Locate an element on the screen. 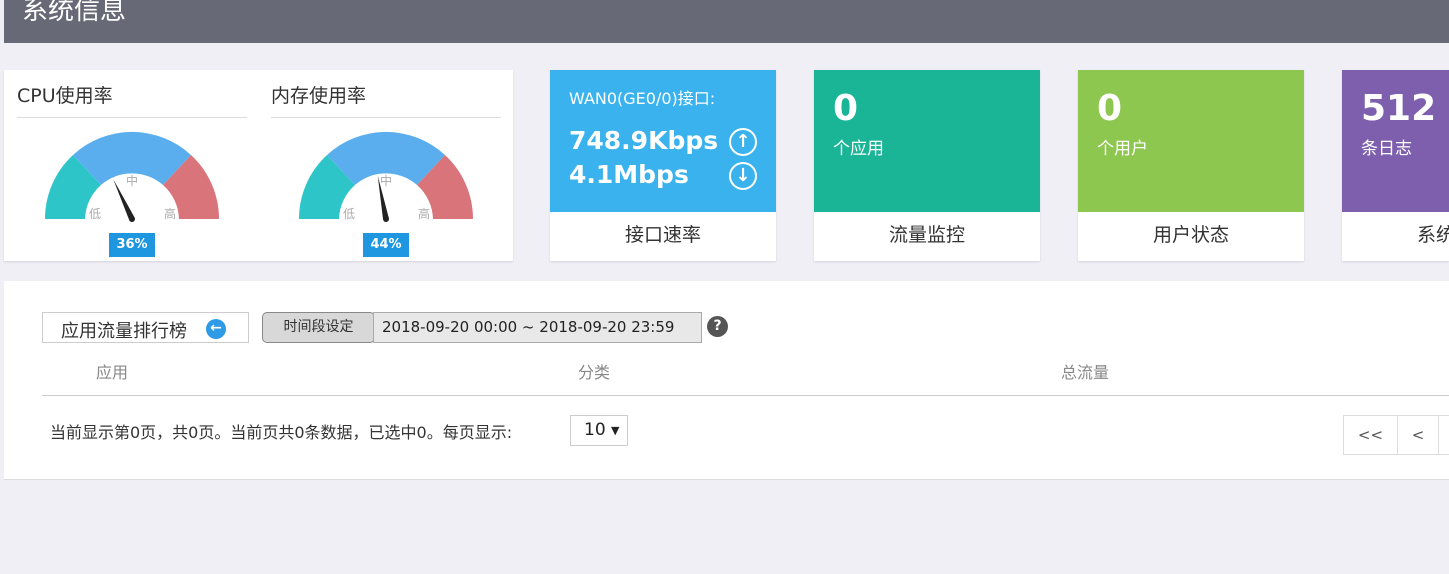  wan-download-speed: 4.1Mbps is located at coordinates (629, 174).